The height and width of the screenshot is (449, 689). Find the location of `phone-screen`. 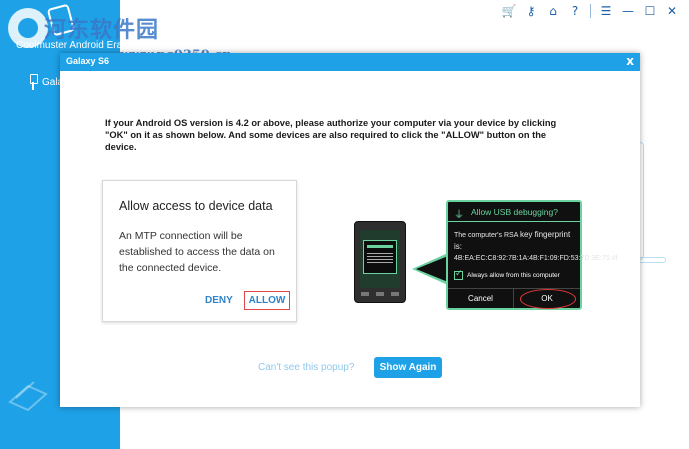

phone-screen is located at coordinates (380, 259).